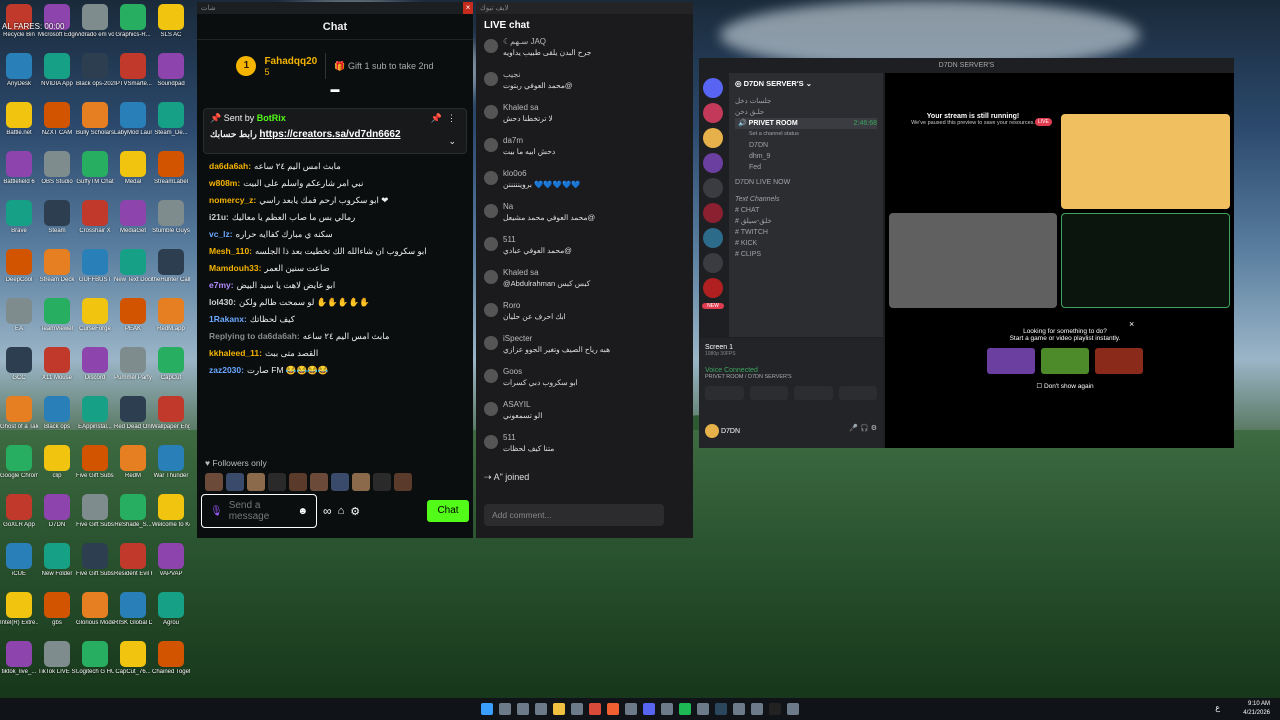  What do you see at coordinates (355, 511) in the screenshot?
I see `gear-icon: ⚙` at bounding box center [355, 511].